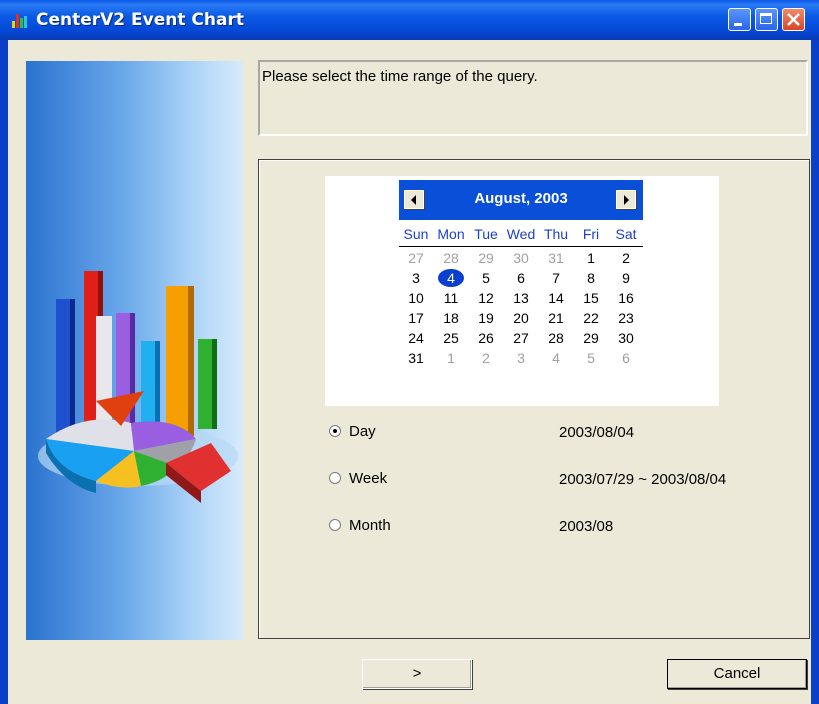  What do you see at coordinates (414, 199) in the screenshot?
I see `previous-month-button` at bounding box center [414, 199].